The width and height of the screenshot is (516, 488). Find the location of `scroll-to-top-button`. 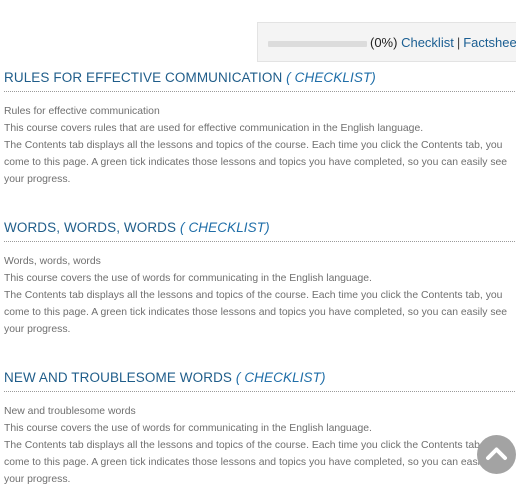

scroll-to-top-button is located at coordinates (496, 454).